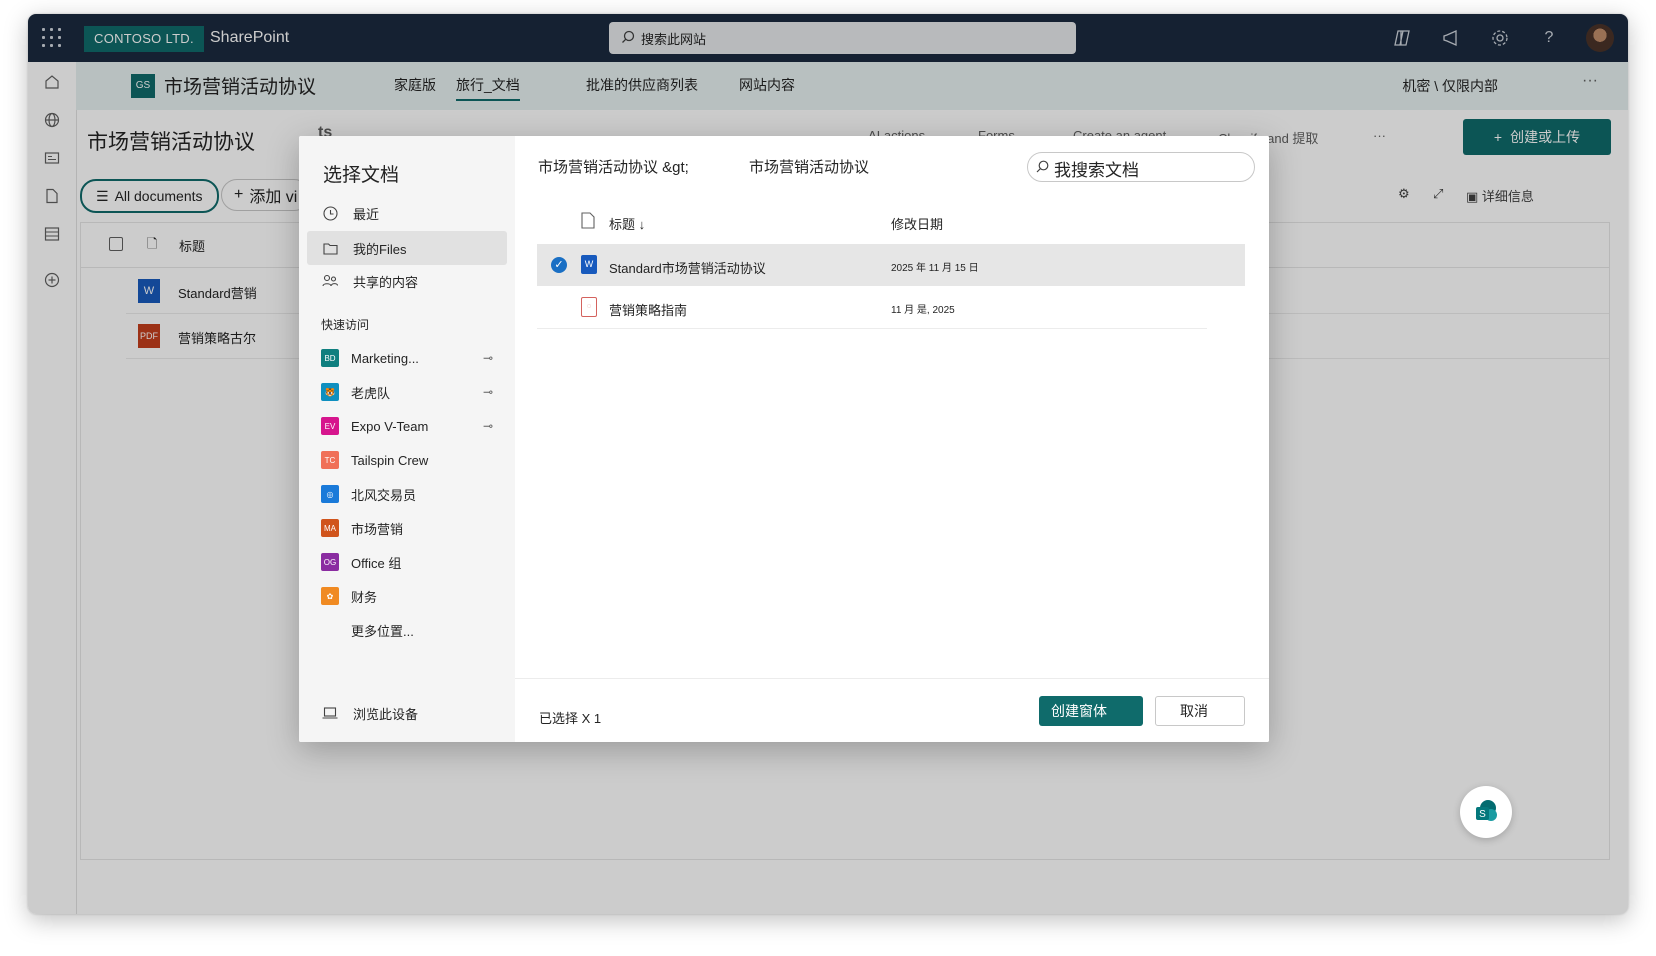  What do you see at coordinates (384, 495) in the screenshot?
I see `site-name: 北风交易员` at bounding box center [384, 495].